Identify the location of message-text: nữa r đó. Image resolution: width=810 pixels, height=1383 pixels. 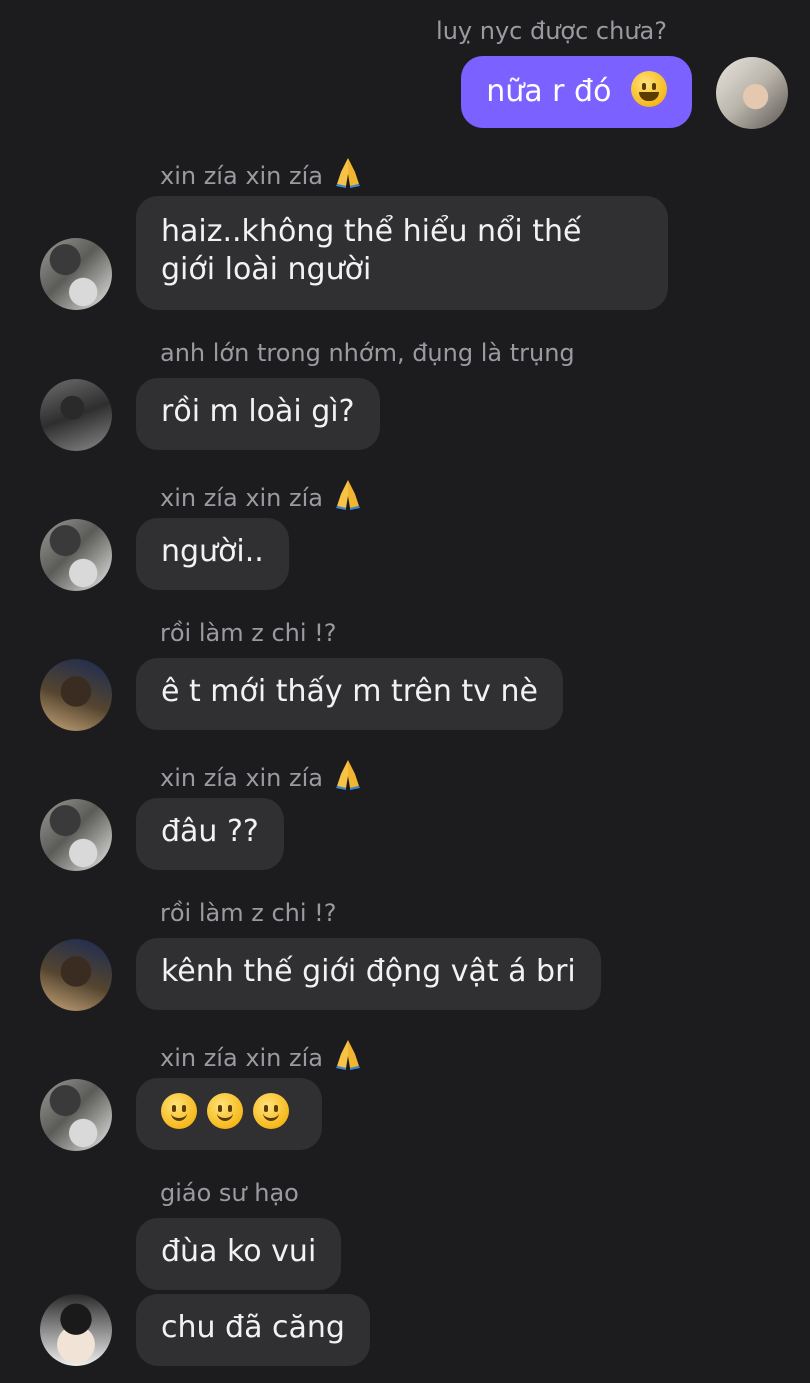
(549, 91).